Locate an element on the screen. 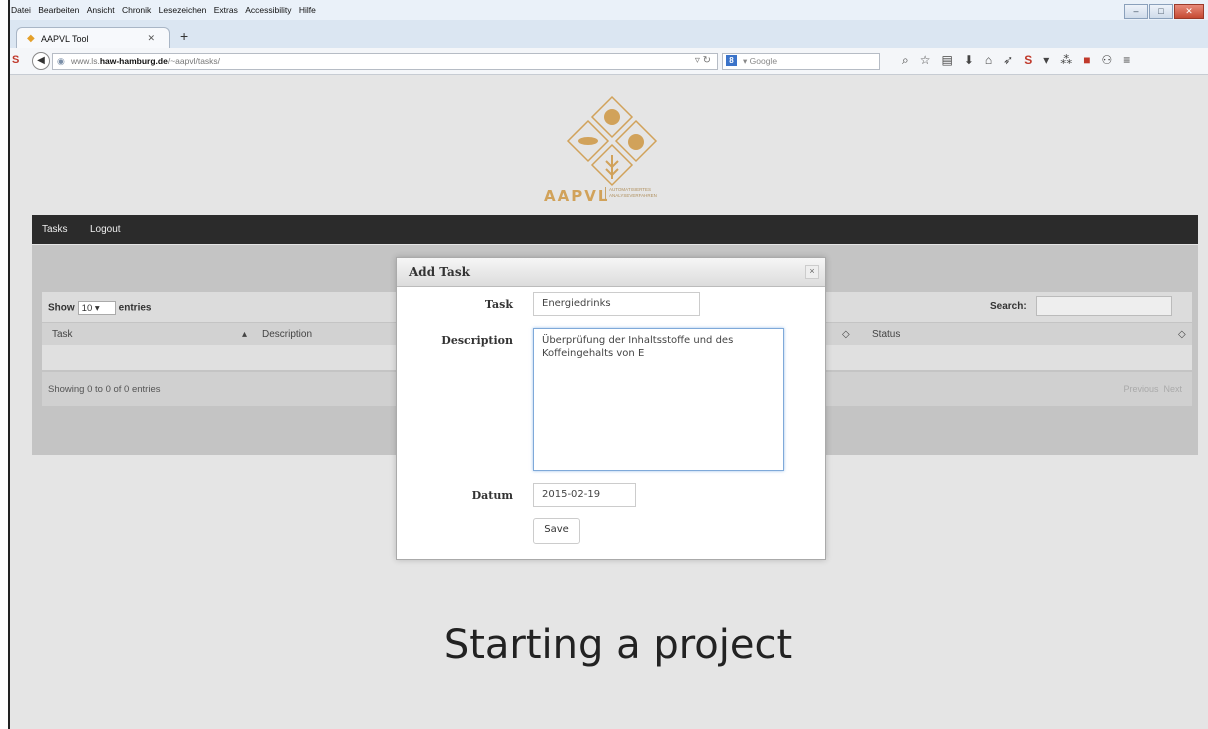 This screenshot has height=729, width=1208. nav-logout: Logout is located at coordinates (105, 229).